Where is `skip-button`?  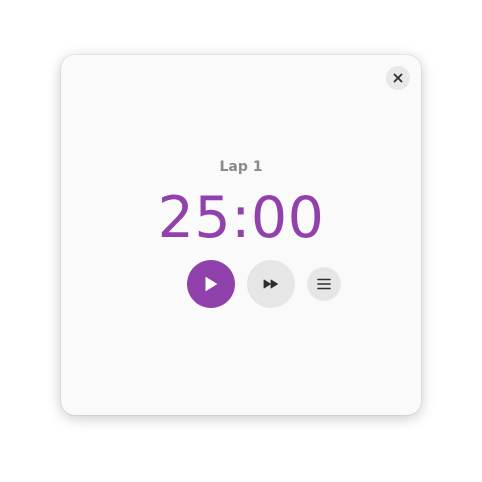
skip-button is located at coordinates (271, 284).